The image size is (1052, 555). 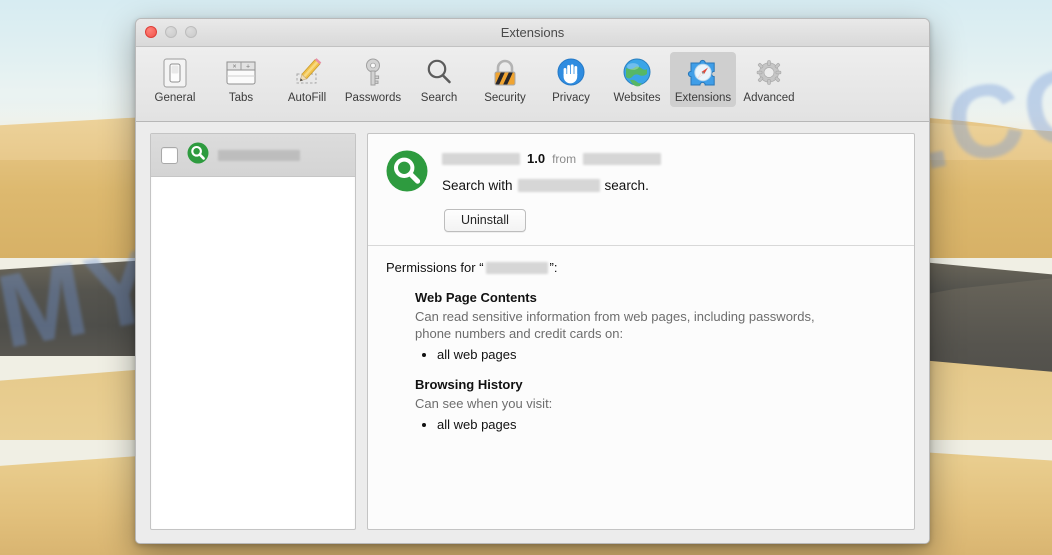 I want to click on permission-group-description: Can see when you visit:, so click(x=484, y=404).